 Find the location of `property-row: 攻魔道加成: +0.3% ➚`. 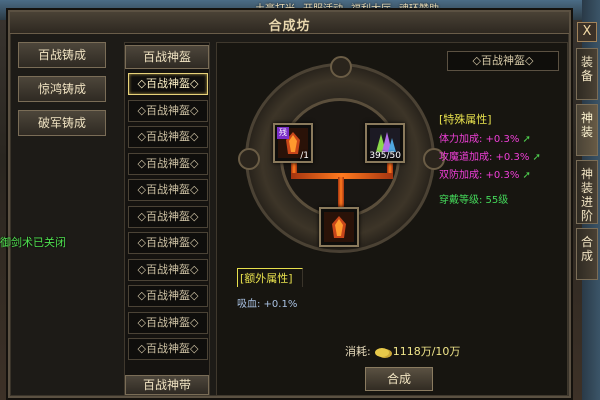

property-row: 攻魔道加成: +0.3% ➚ is located at coordinates (490, 157).